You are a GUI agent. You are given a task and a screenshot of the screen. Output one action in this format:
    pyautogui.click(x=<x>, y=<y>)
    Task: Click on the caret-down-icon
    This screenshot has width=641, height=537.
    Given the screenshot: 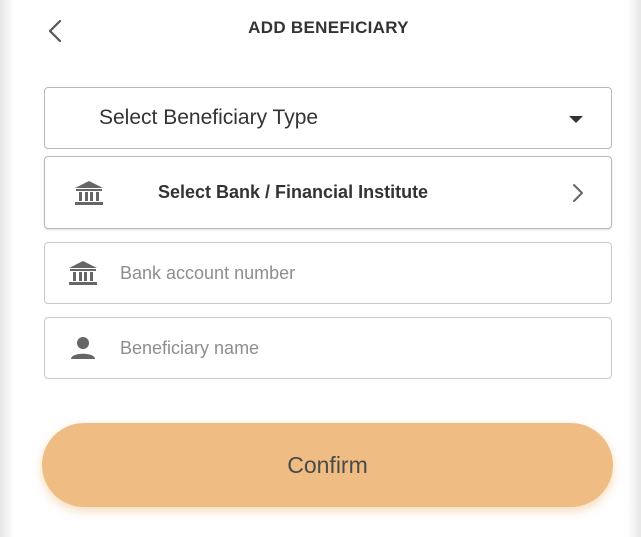 What is the action you would take?
    pyautogui.click(x=576, y=119)
    